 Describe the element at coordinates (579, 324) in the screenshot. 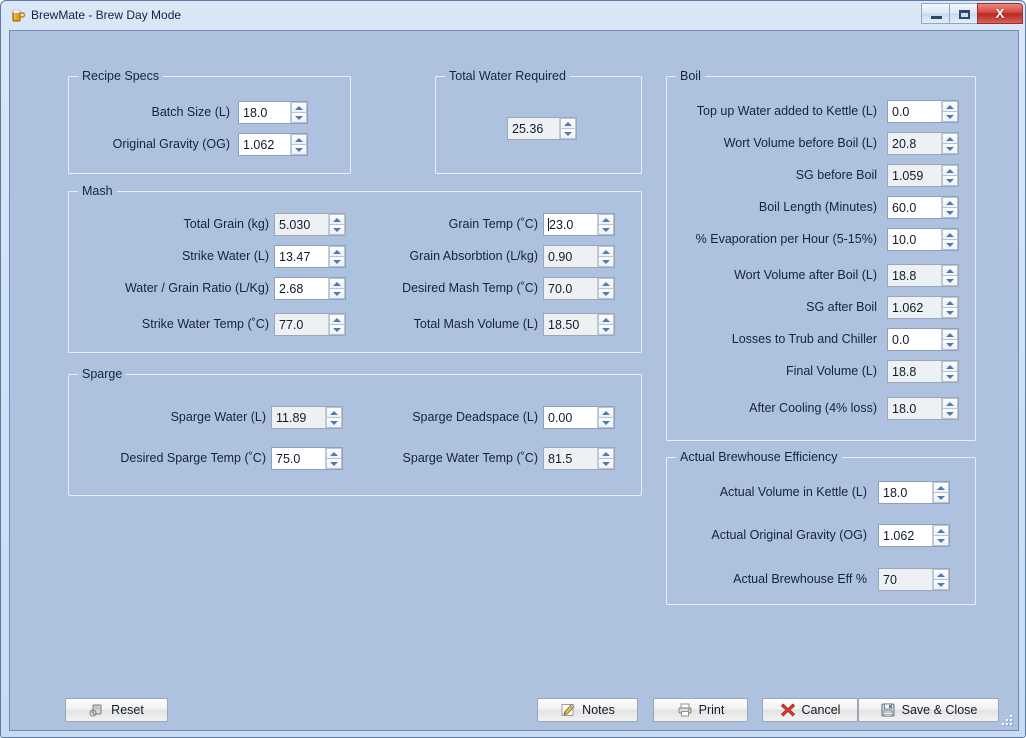

I see `field-total-mash-volume: 18.50` at that location.